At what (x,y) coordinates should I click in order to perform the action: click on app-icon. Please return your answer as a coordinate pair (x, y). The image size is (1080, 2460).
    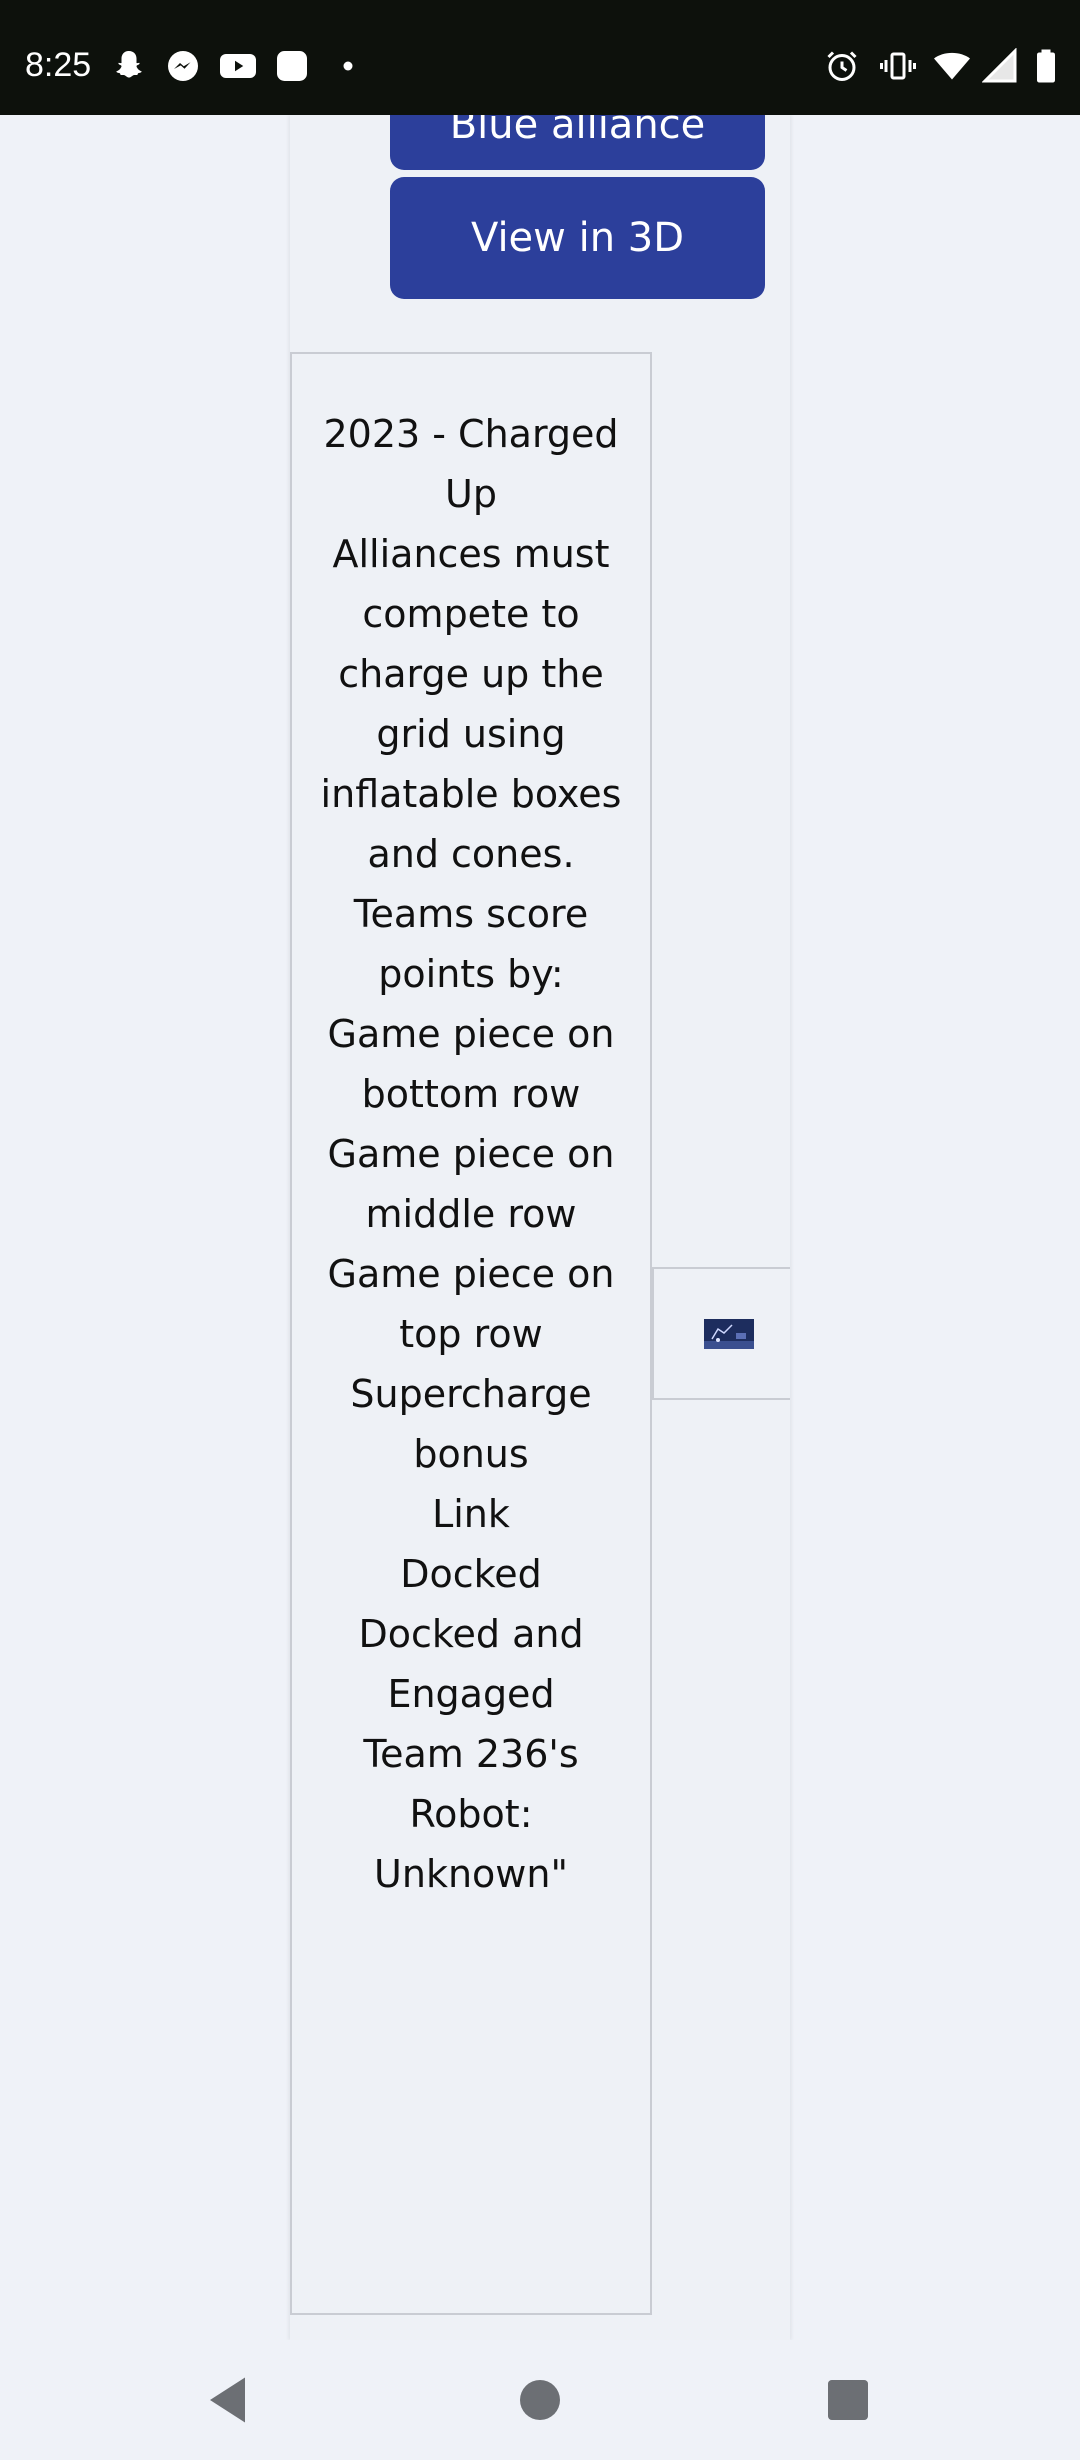
    Looking at the image, I should click on (292, 66).